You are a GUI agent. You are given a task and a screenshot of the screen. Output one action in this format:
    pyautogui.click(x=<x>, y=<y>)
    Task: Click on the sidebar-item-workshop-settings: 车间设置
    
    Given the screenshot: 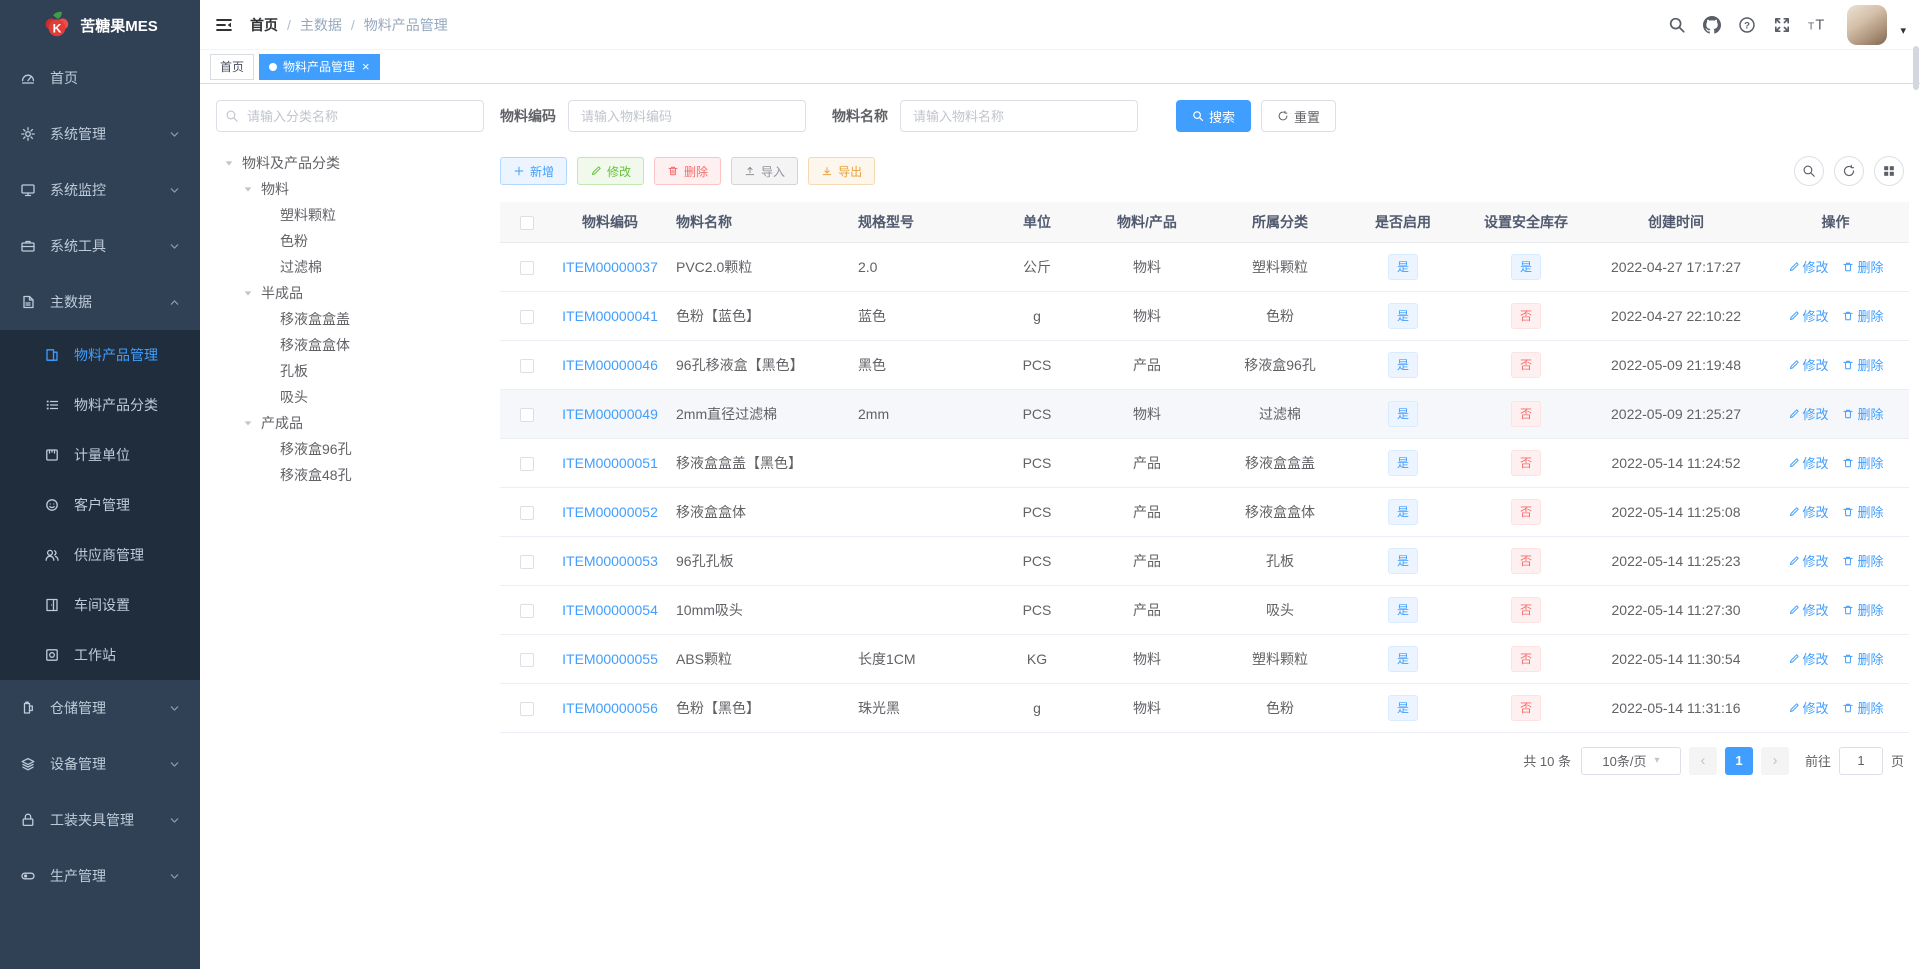 What is the action you would take?
    pyautogui.click(x=100, y=605)
    